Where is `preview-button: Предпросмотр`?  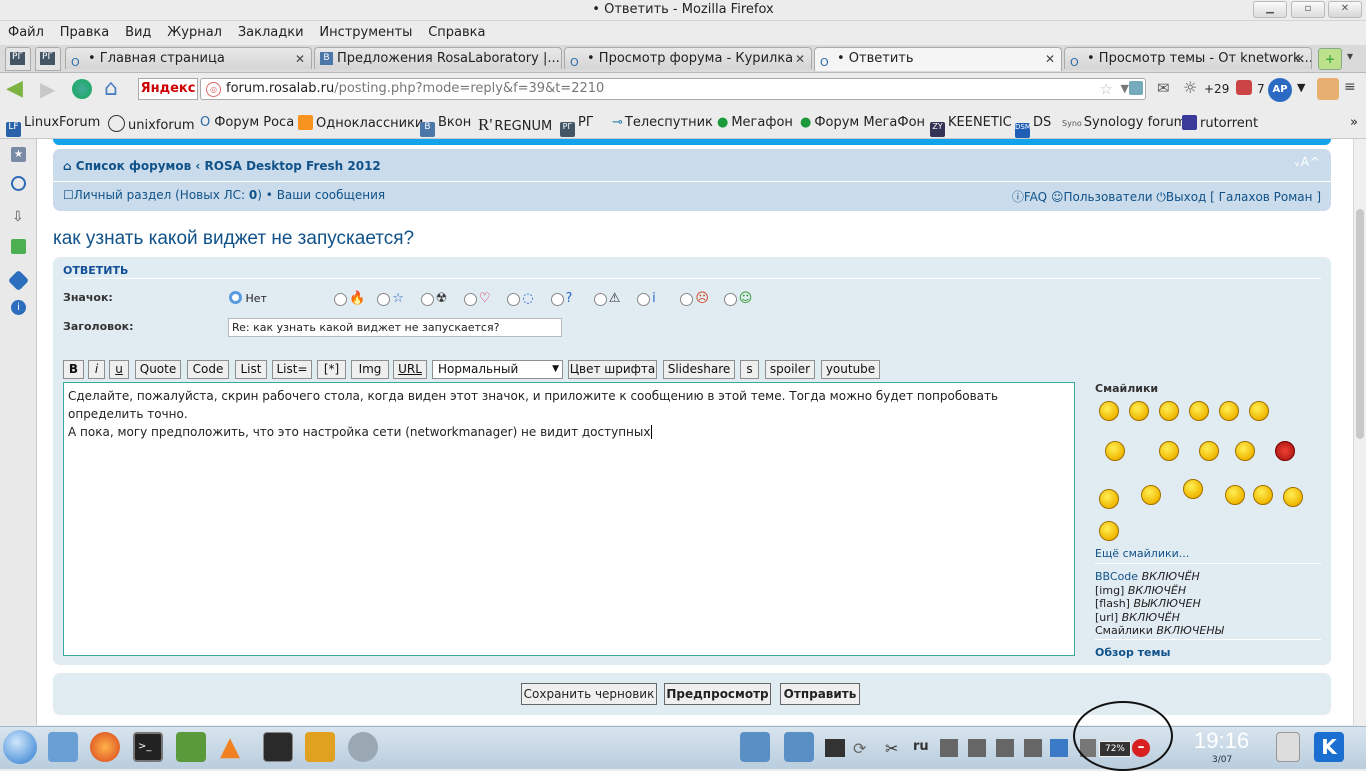 preview-button: Предпросмотр is located at coordinates (717, 694).